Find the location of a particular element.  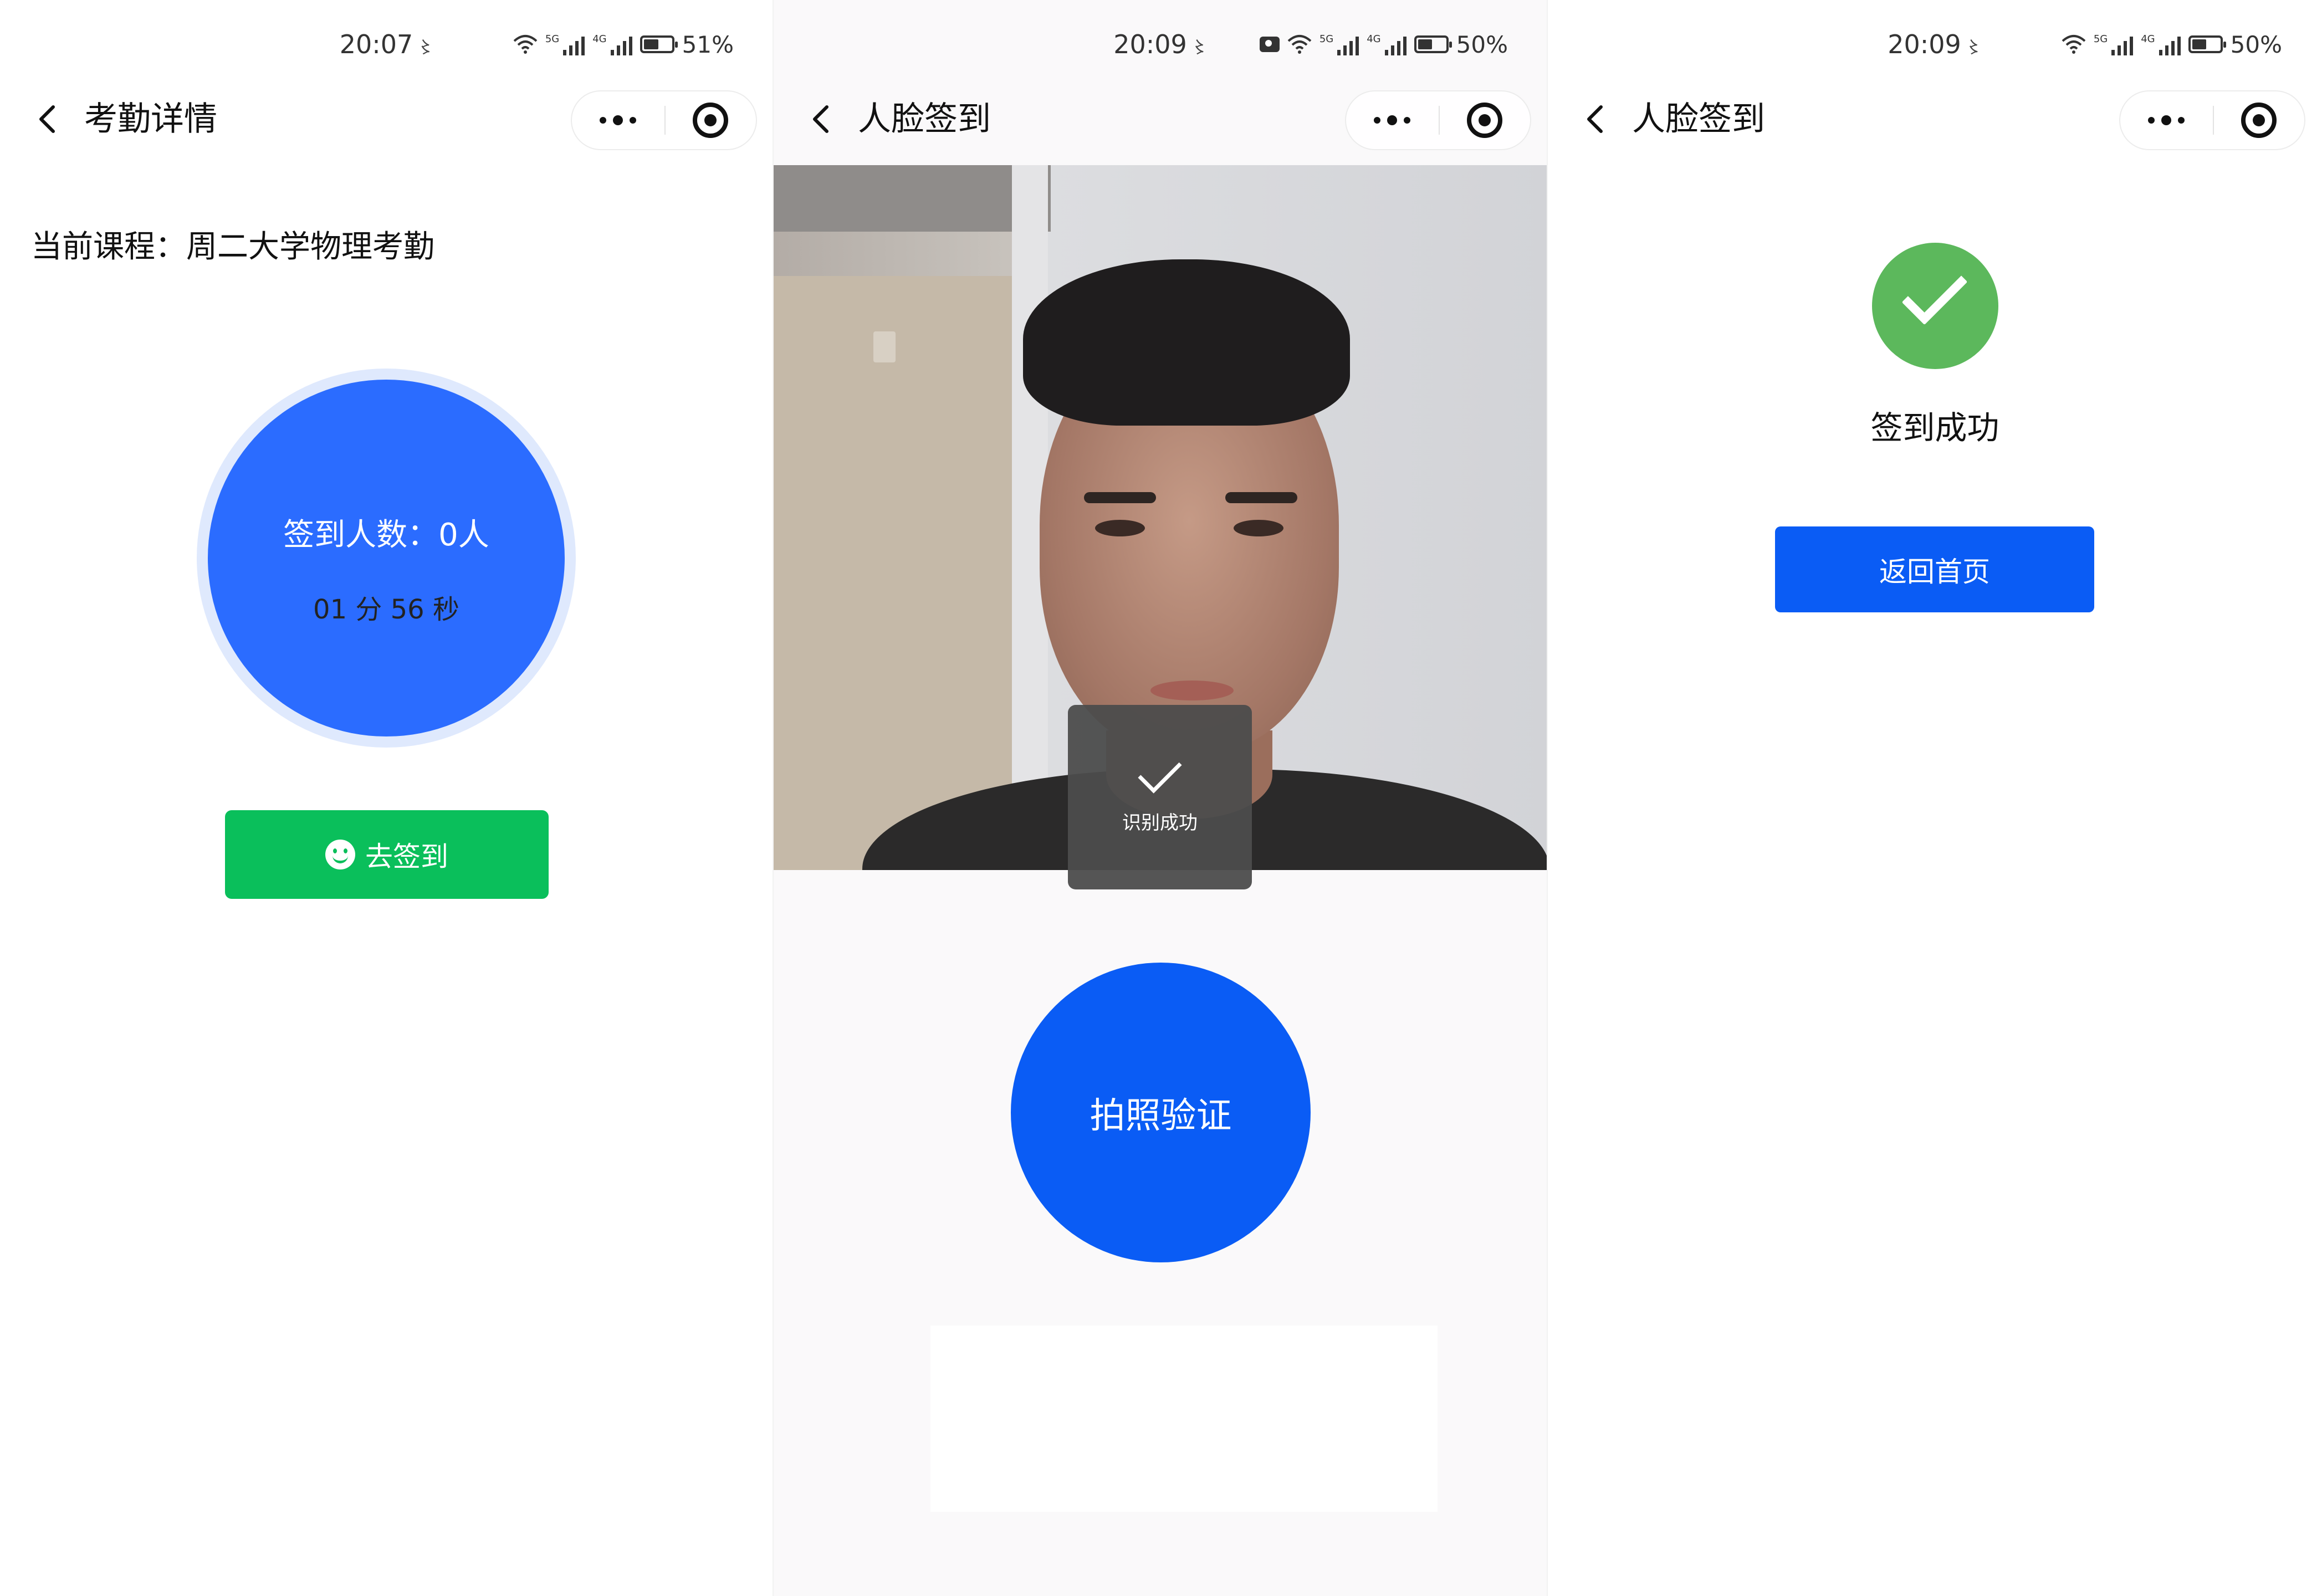

result-text: 签到成功 is located at coordinates (1934, 428).